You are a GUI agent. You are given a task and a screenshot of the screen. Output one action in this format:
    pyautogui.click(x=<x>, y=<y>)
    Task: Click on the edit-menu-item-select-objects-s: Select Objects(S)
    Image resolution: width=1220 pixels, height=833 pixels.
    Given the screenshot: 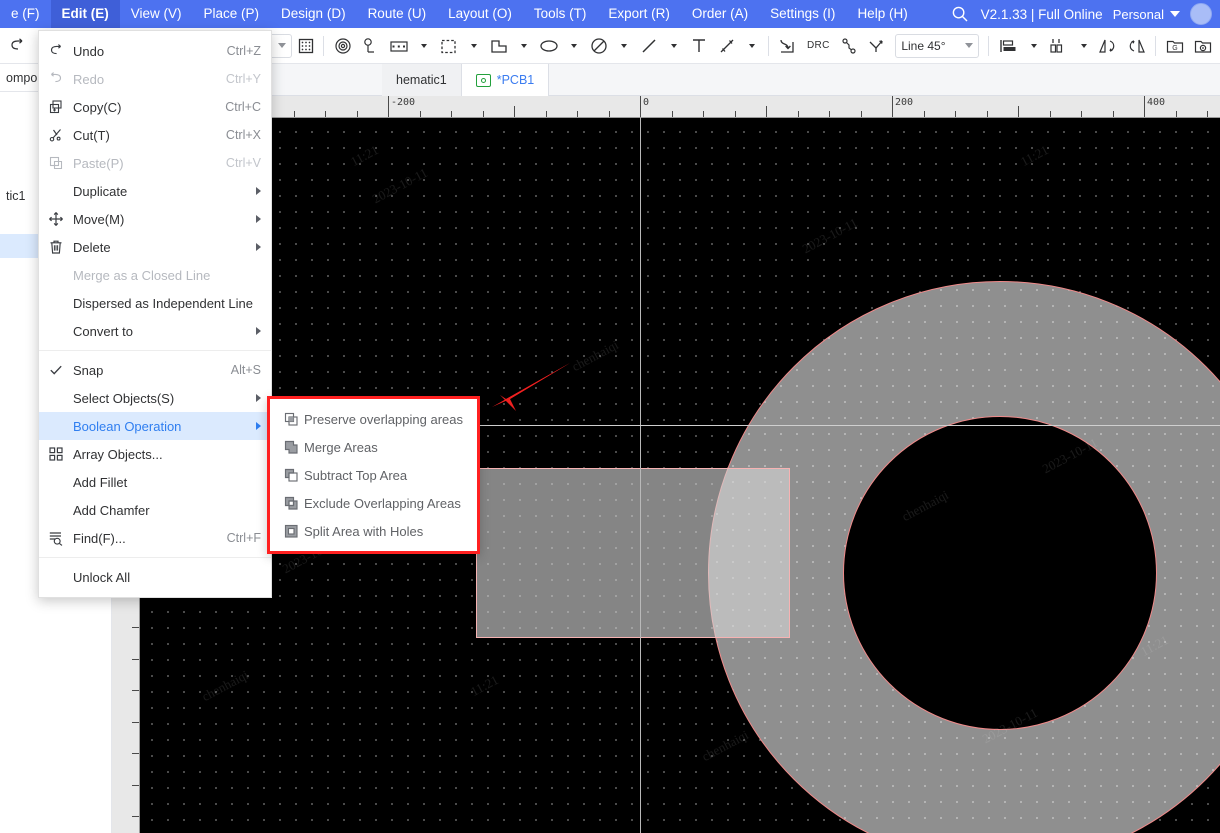 What is the action you would take?
    pyautogui.click(x=155, y=398)
    